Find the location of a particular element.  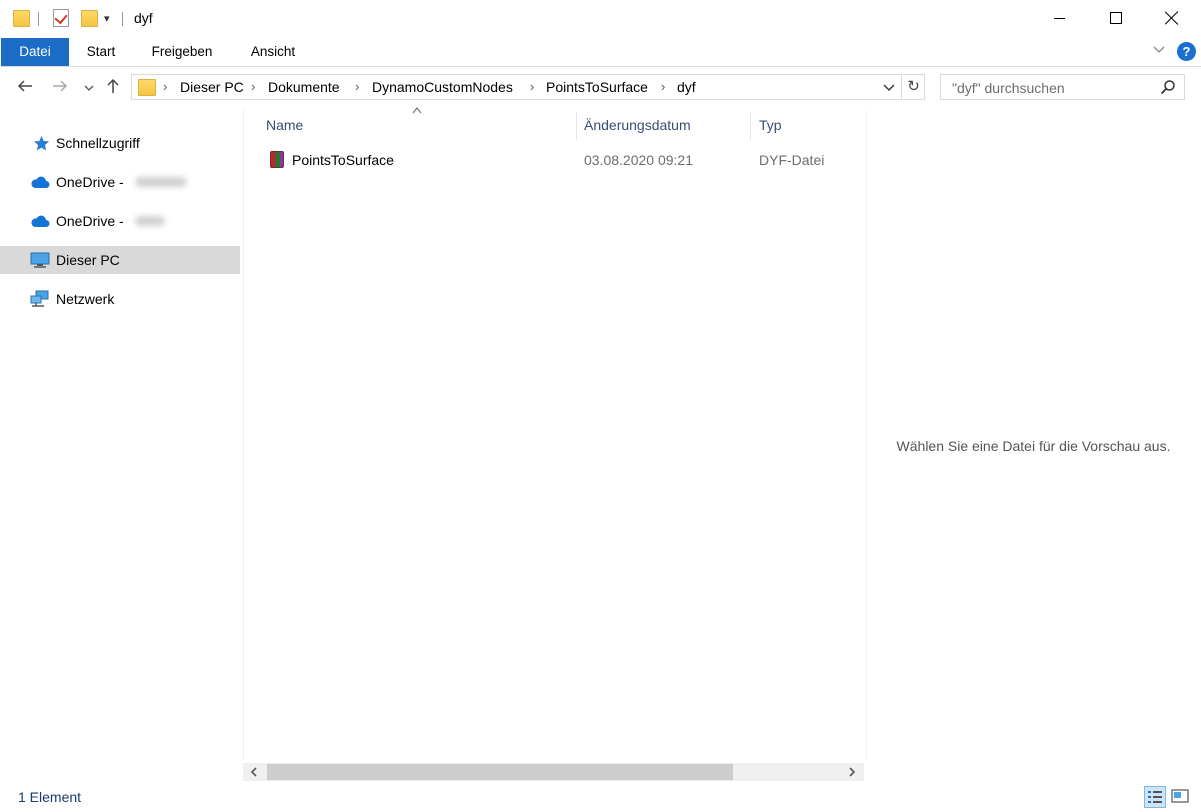

details-view-icon is located at coordinates (1155, 797).